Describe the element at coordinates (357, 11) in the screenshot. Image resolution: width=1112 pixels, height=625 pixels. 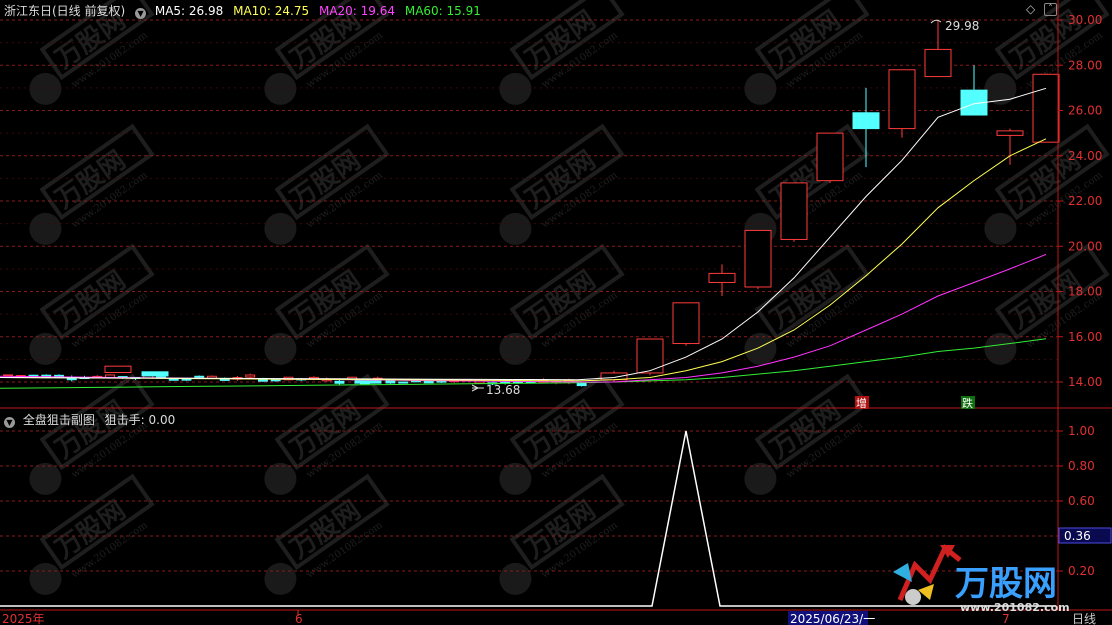
I see `ma20-label: MA20: 19.64` at that location.